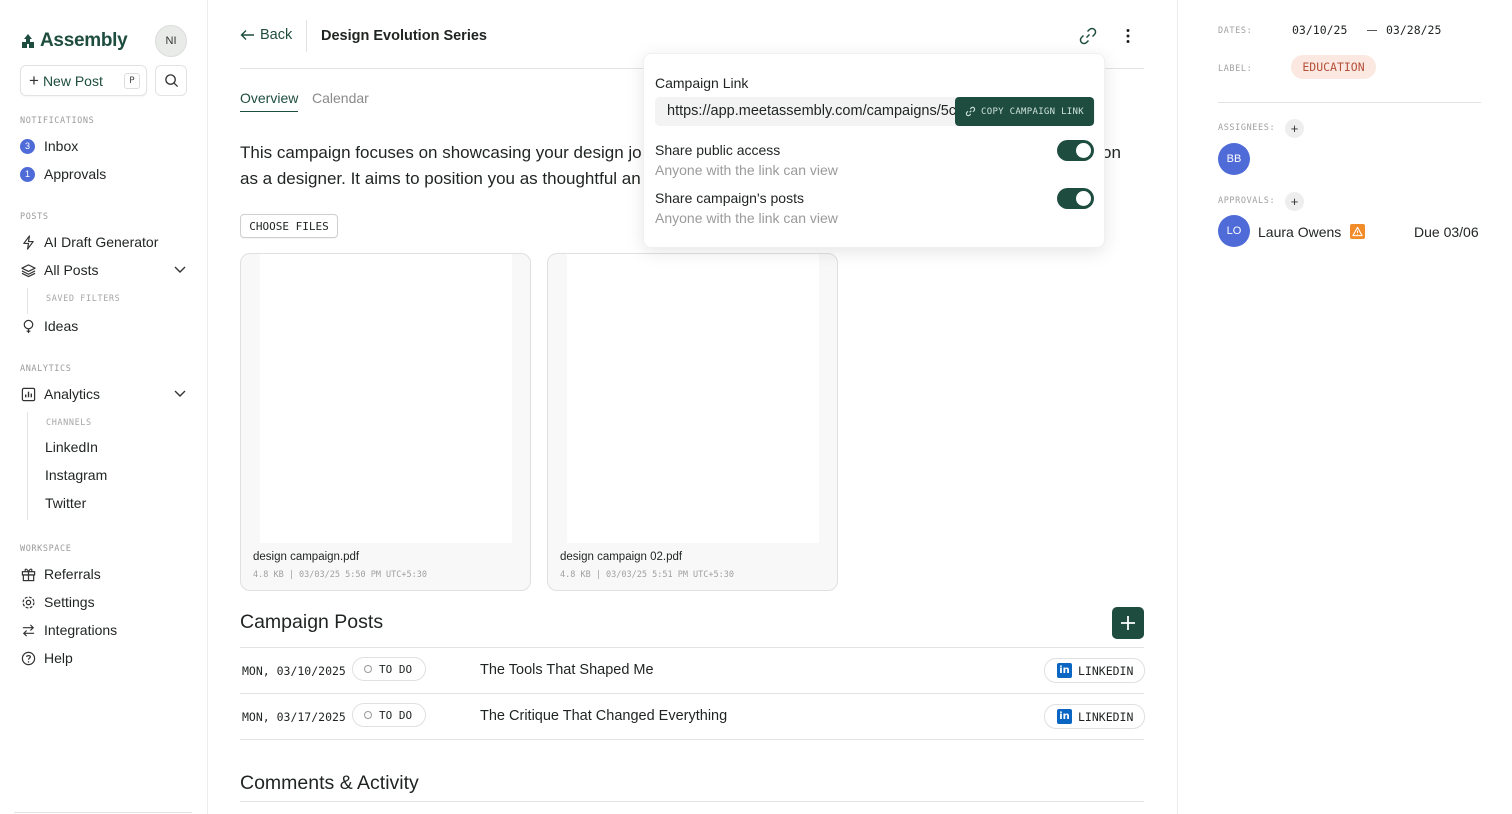  What do you see at coordinates (74, 41) in the screenshot?
I see `app-logo: Assembly` at bounding box center [74, 41].